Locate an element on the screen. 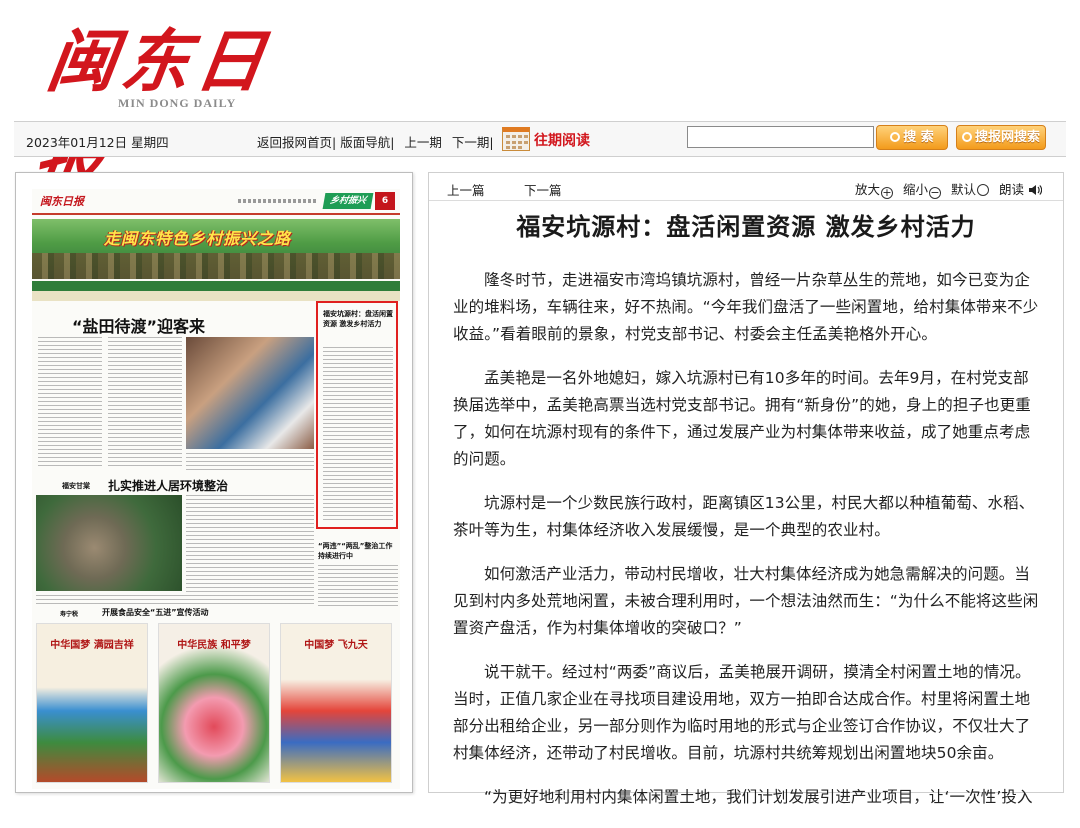 This screenshot has height=828, width=1080. thumb-headline-3: 开展食品安全“五进”宣传活动 is located at coordinates (155, 612).